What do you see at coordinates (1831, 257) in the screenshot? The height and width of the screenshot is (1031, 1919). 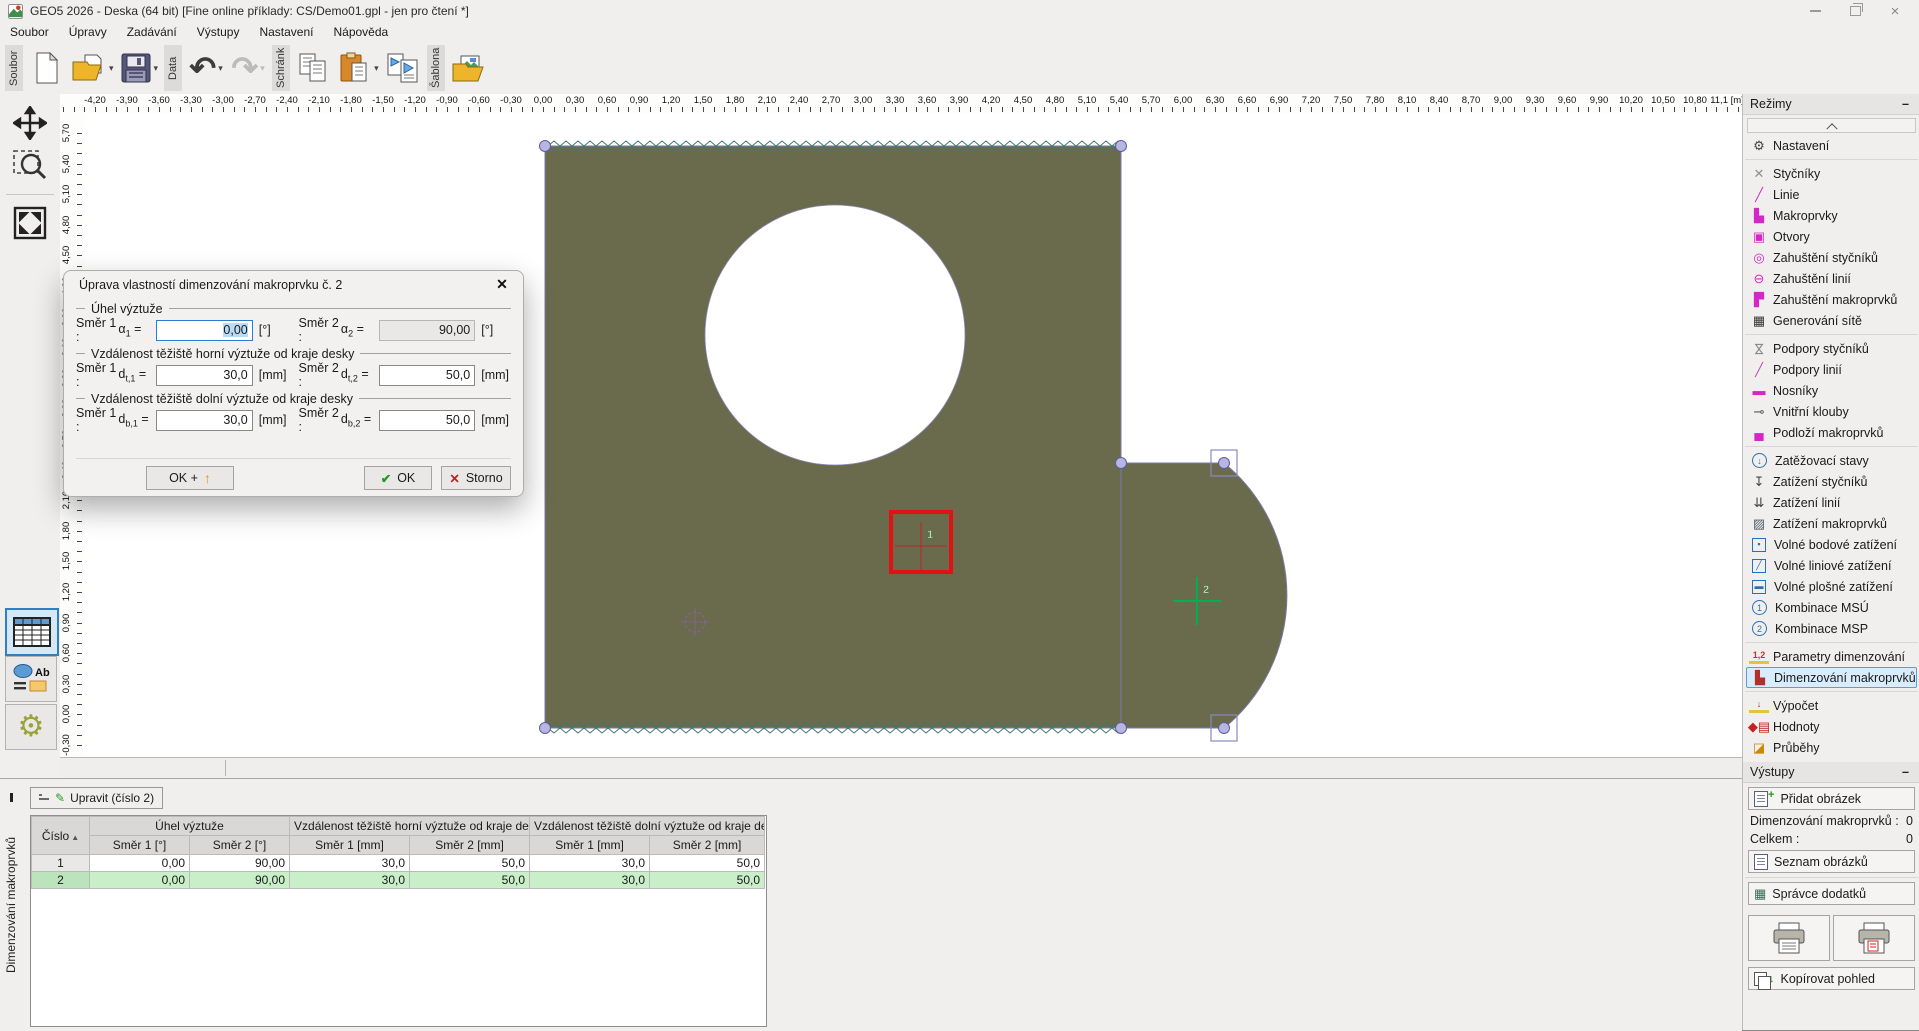 I see `sidebar-item-zahusteni-stycniku: ◎ Zahuštění styčníků` at bounding box center [1831, 257].